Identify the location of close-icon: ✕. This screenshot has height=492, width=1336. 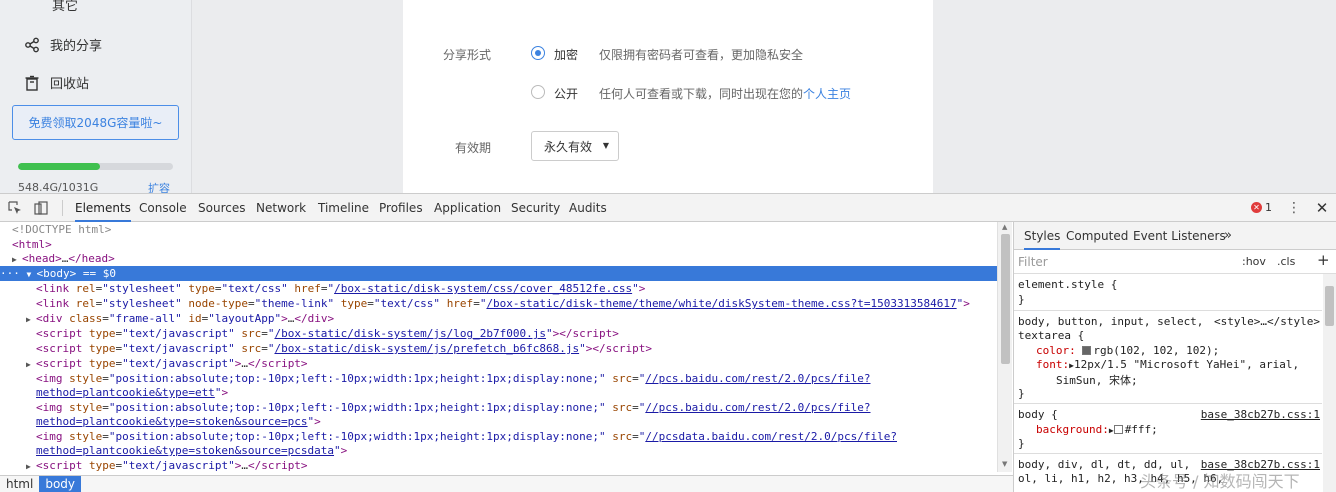
(1322, 208).